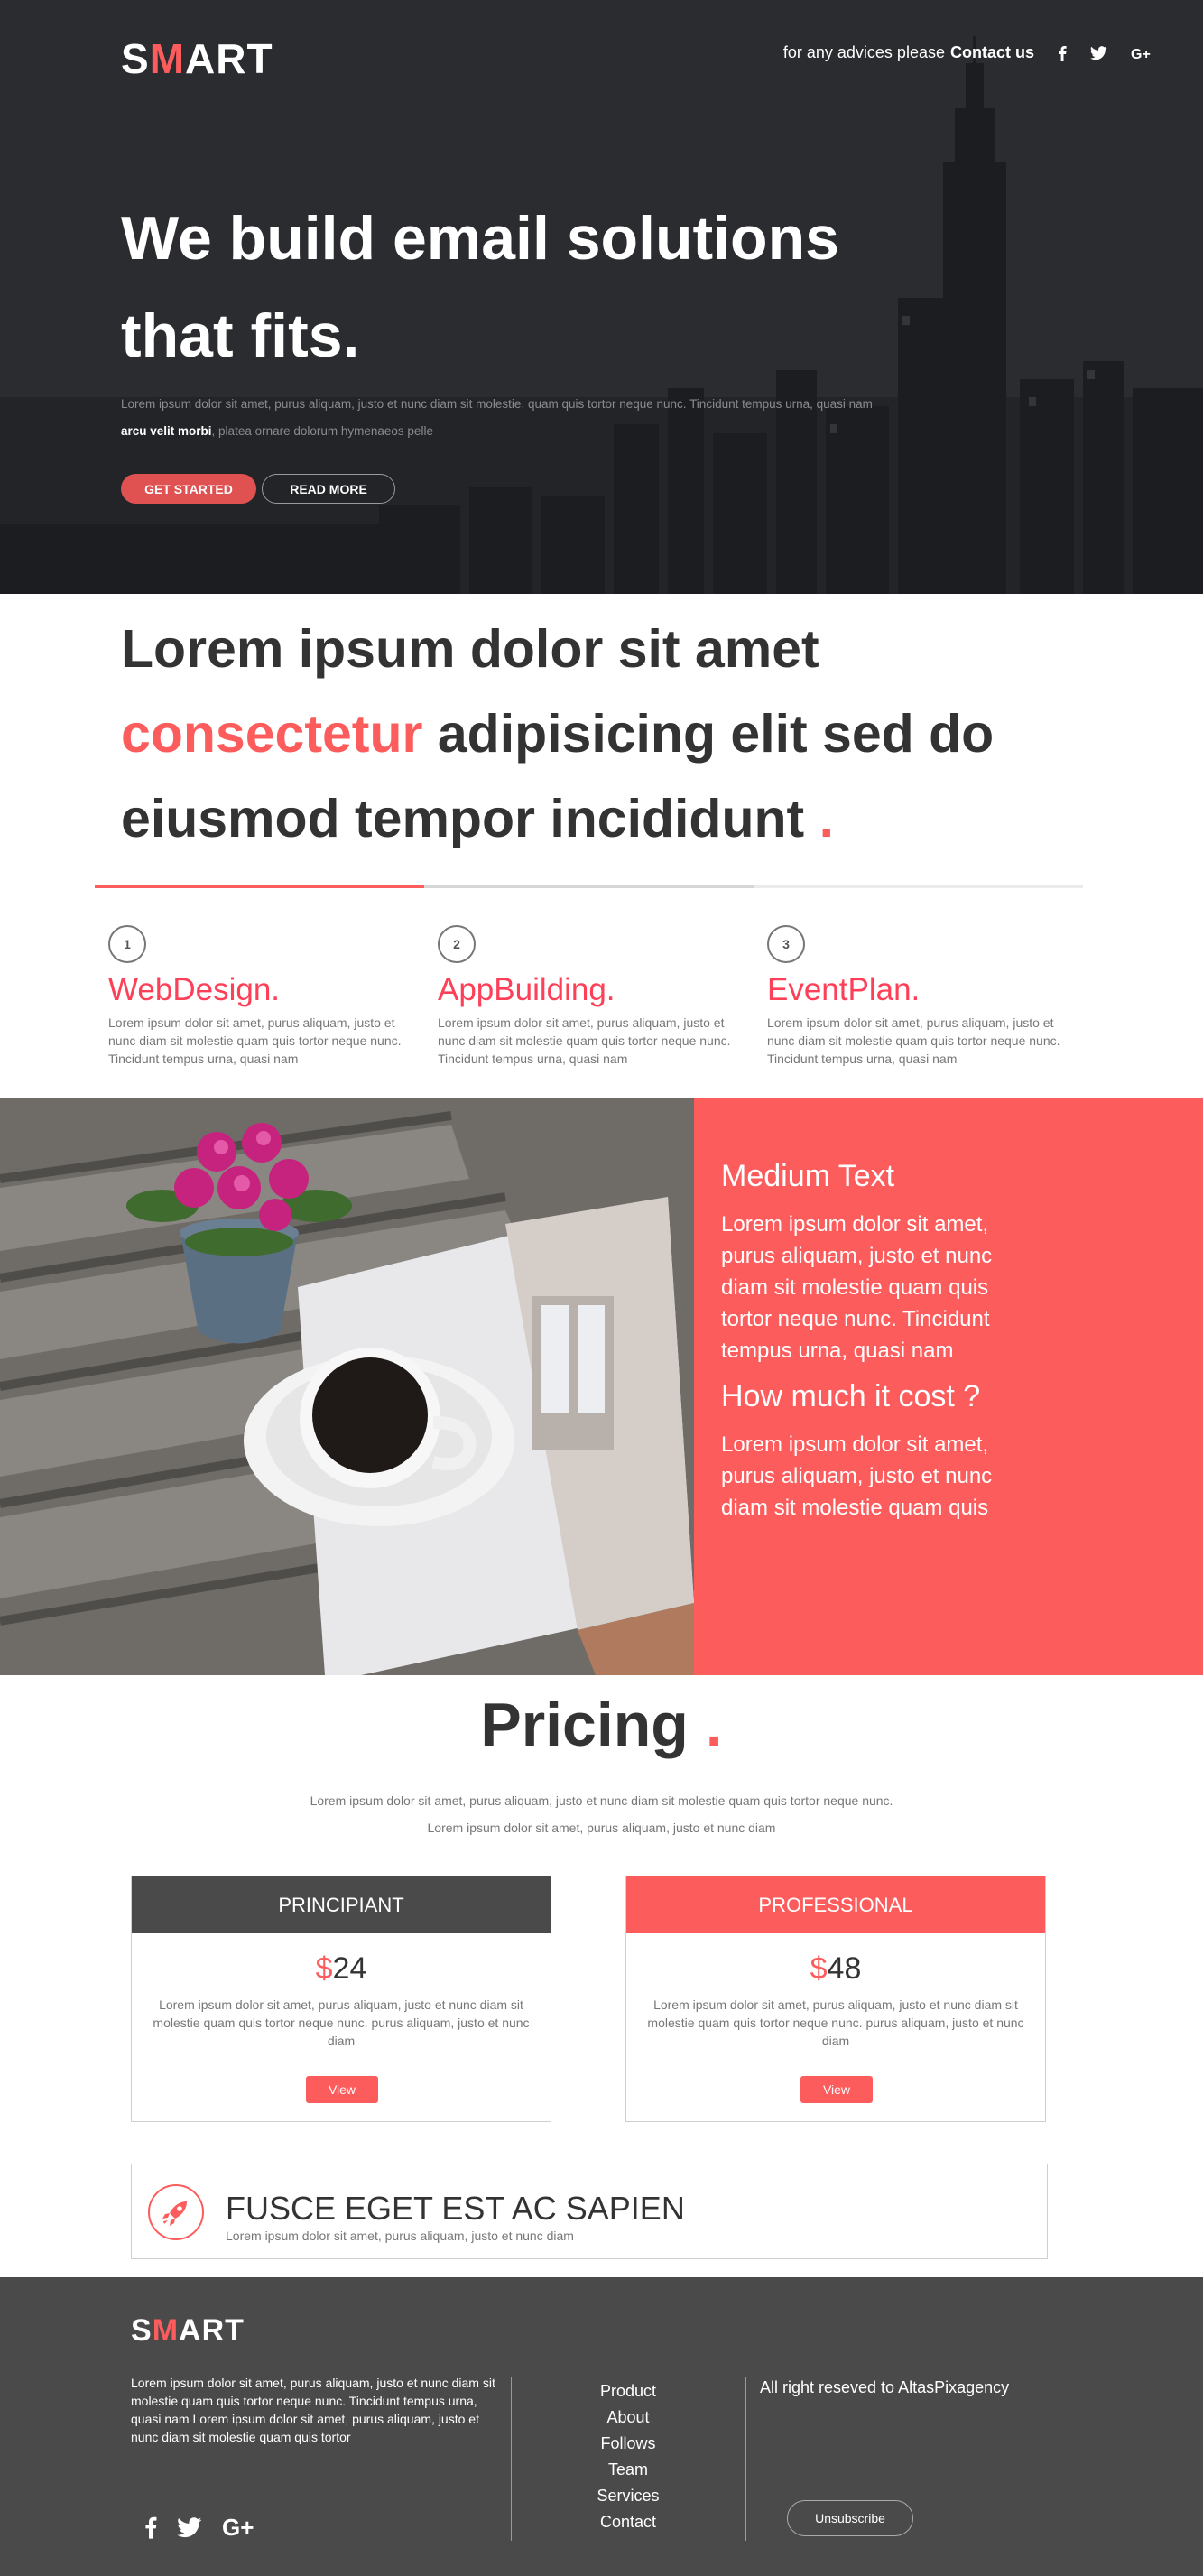 This screenshot has width=1203, height=2576. What do you see at coordinates (708, 734) in the screenshot?
I see `intro-line2-rest: adipisicing elit sed do` at bounding box center [708, 734].